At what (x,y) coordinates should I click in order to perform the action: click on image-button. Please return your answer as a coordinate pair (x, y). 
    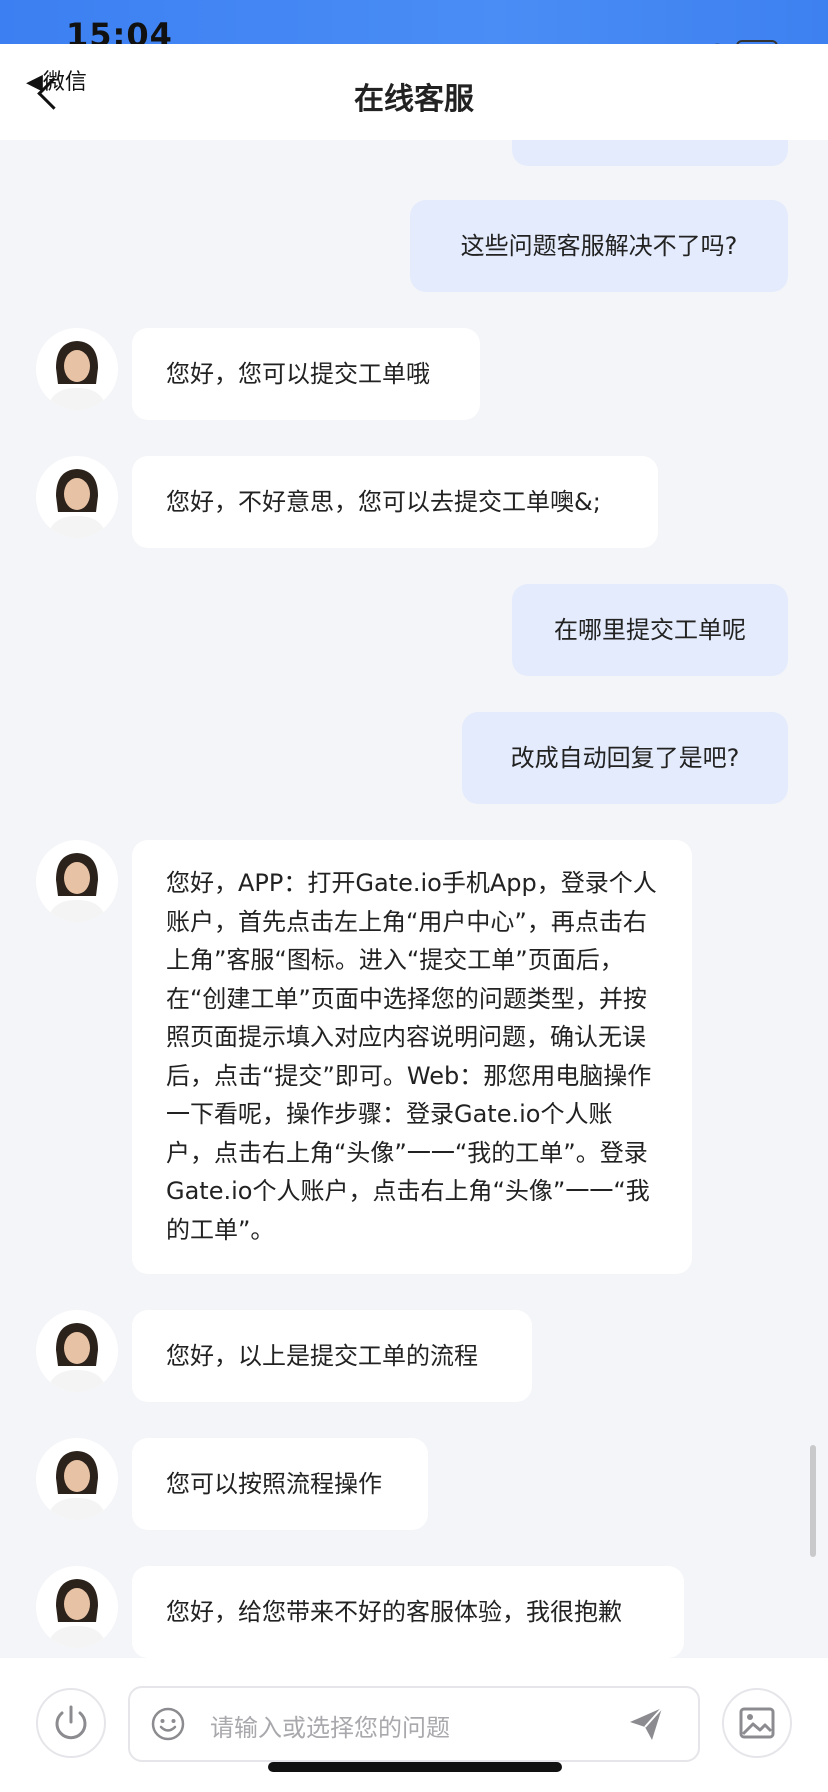
    Looking at the image, I should click on (757, 1723).